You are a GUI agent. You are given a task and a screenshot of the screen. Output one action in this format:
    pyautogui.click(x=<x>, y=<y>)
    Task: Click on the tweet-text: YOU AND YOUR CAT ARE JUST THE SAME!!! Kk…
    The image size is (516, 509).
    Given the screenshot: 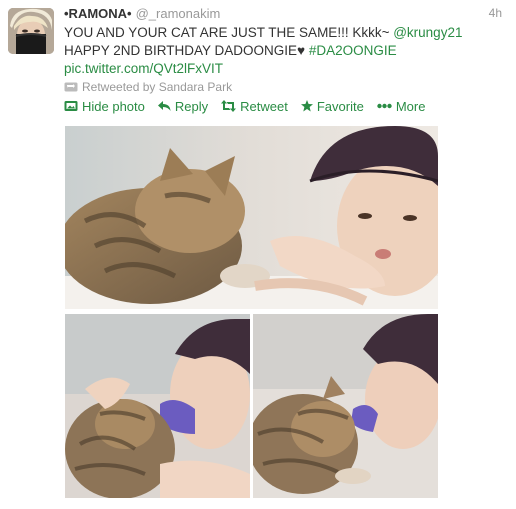 What is the action you would take?
    pyautogui.click(x=284, y=51)
    